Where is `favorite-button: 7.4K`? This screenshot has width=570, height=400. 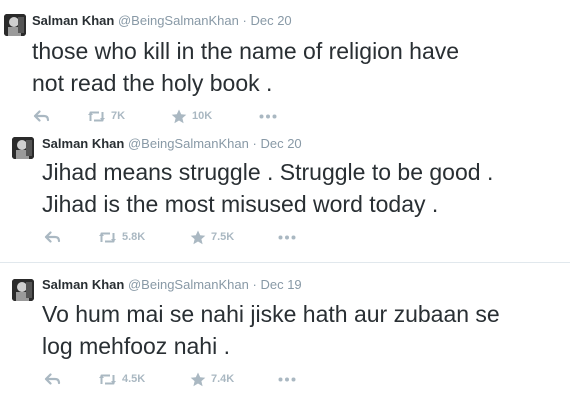 favorite-button: 7.4K is located at coordinates (212, 379).